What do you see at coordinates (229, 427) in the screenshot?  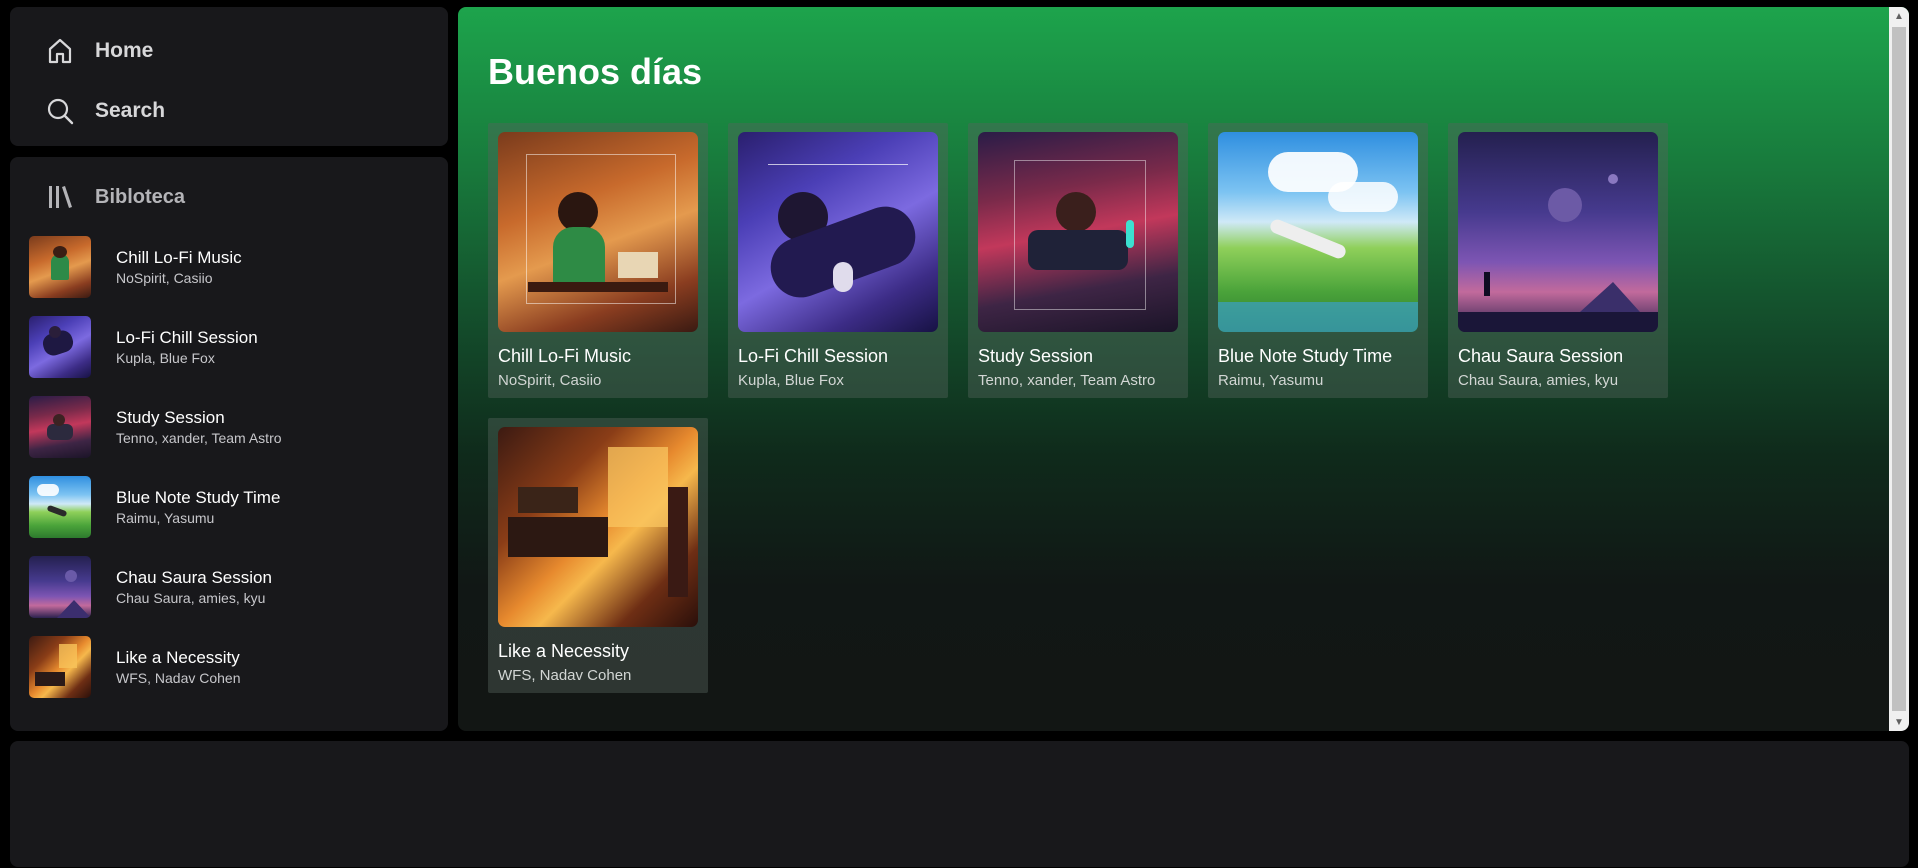 I see `library-item: Study Session Tenno, xander, Team Astro` at bounding box center [229, 427].